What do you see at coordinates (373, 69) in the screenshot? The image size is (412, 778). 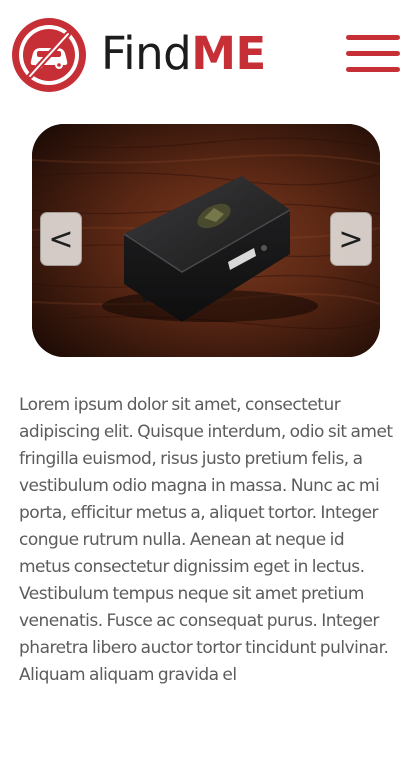 I see `menu-bar-bottom` at bounding box center [373, 69].